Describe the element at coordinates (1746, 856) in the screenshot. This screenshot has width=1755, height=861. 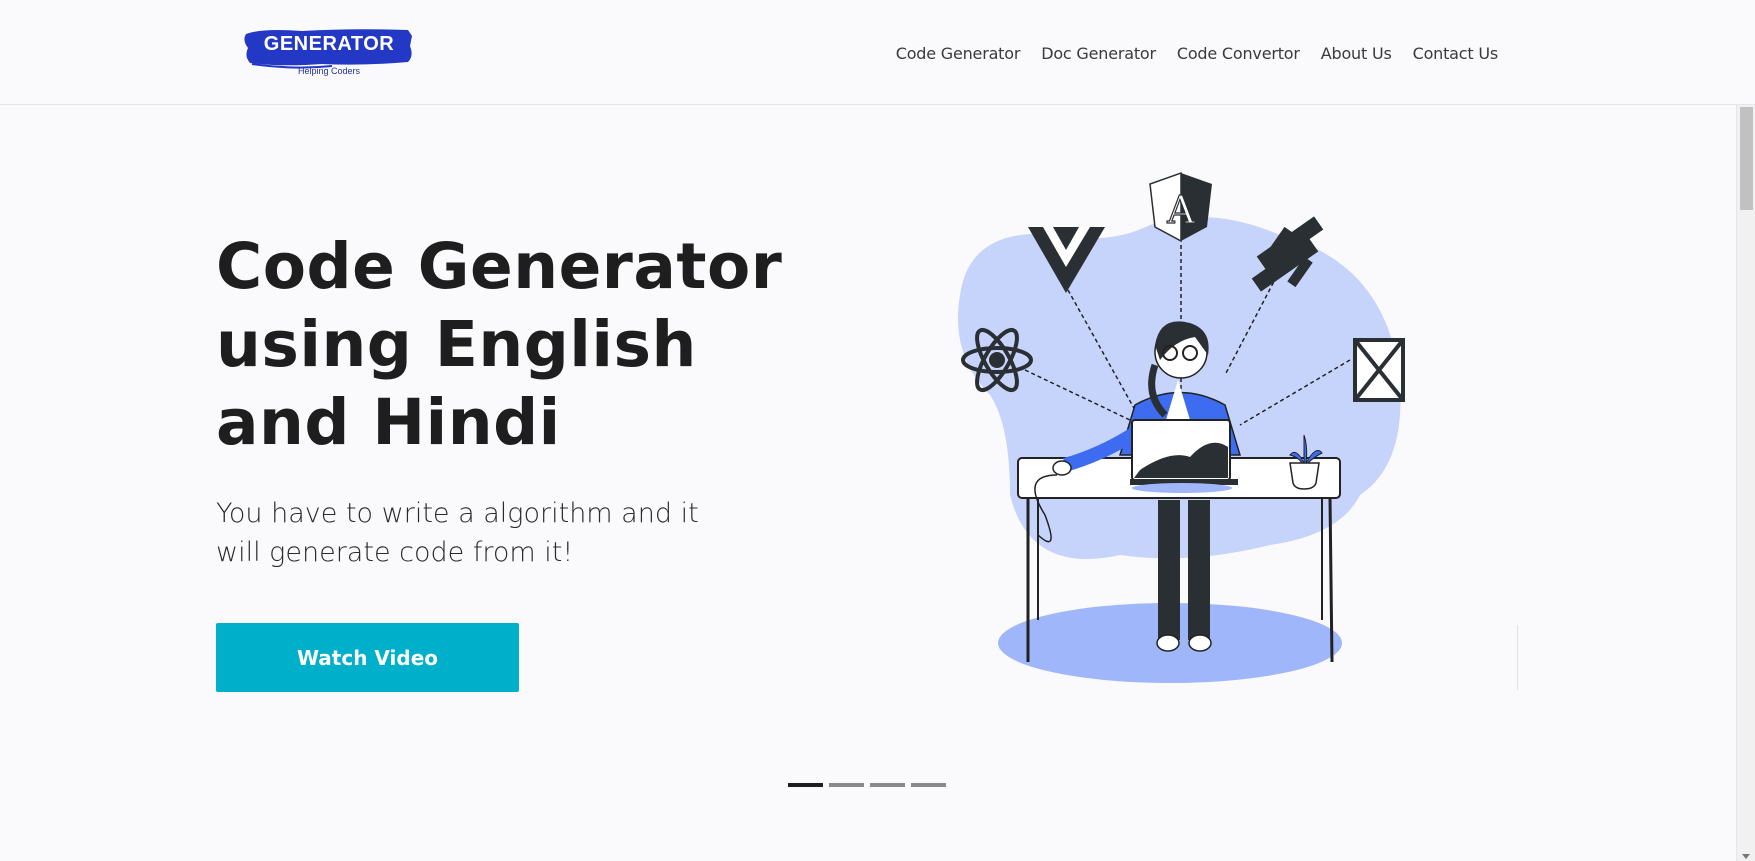
I see `scroll-down-arrow-icon` at that location.